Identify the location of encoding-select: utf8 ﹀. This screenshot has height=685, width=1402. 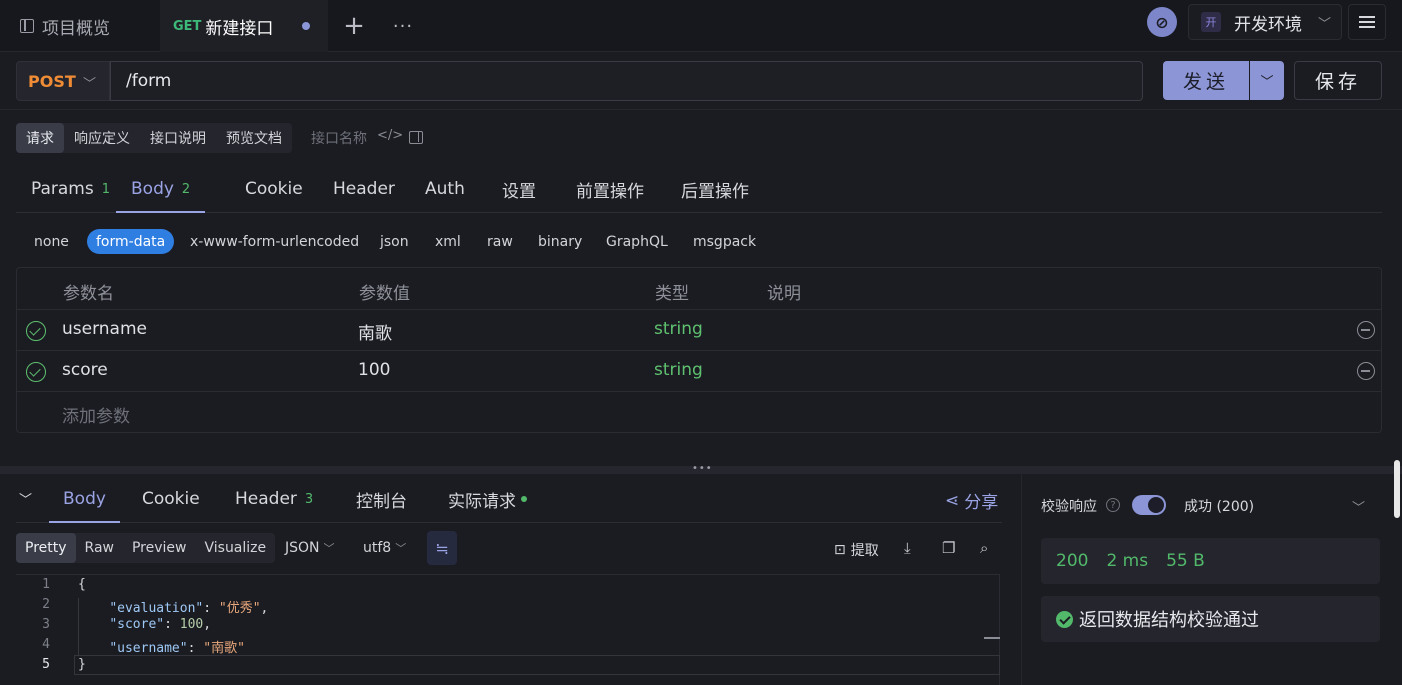
(384, 548).